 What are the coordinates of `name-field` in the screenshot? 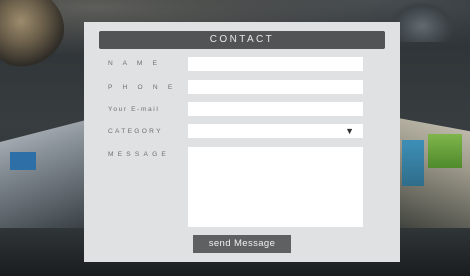 It's located at (275, 64).